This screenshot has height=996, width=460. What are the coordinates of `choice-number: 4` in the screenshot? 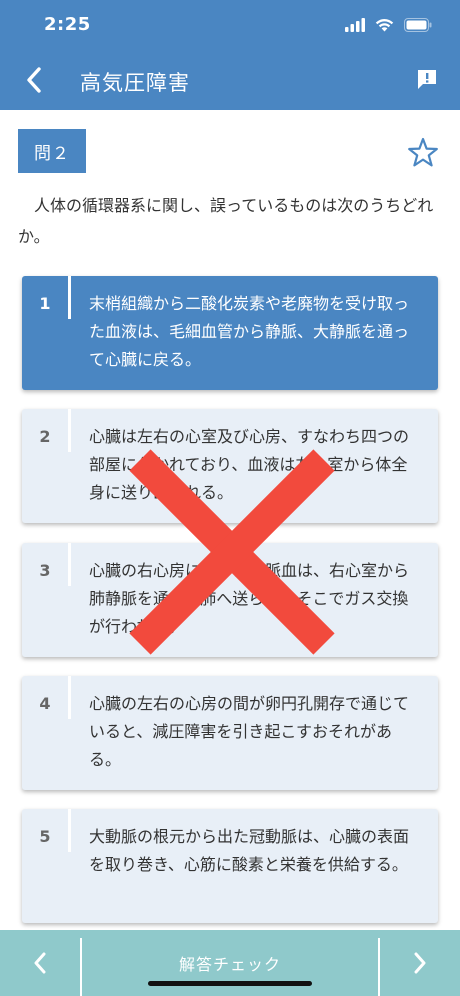 It's located at (45, 703).